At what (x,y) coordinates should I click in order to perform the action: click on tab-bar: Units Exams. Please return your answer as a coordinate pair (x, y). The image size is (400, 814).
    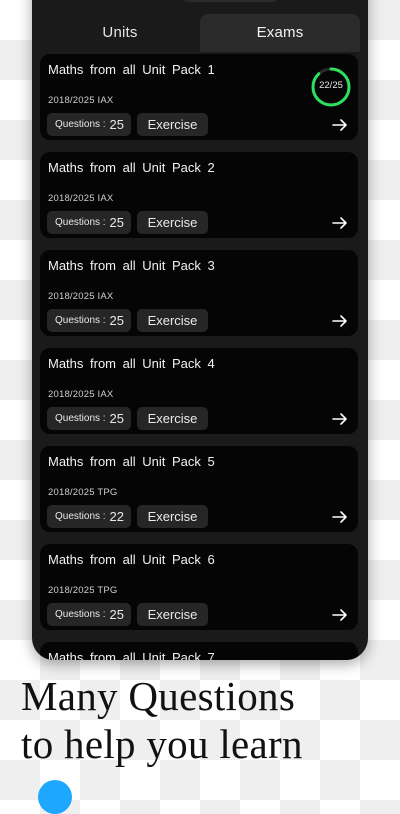
    Looking at the image, I should click on (200, 33).